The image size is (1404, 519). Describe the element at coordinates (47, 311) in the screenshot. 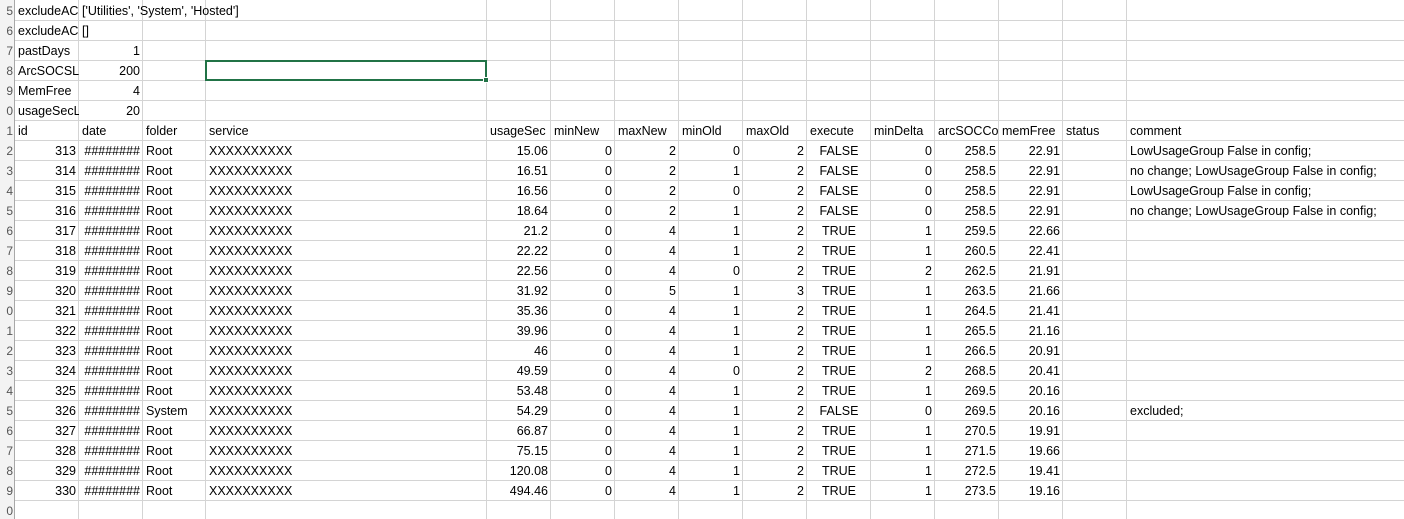

I see `data-cell-id: 321` at that location.